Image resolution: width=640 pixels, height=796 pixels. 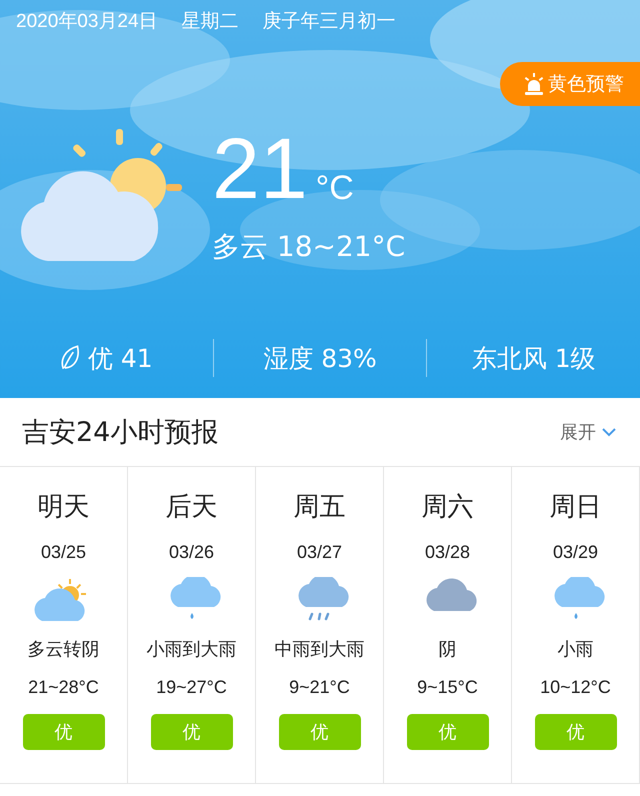 What do you see at coordinates (260, 169) in the screenshot?
I see `temperature-text: 21` at bounding box center [260, 169].